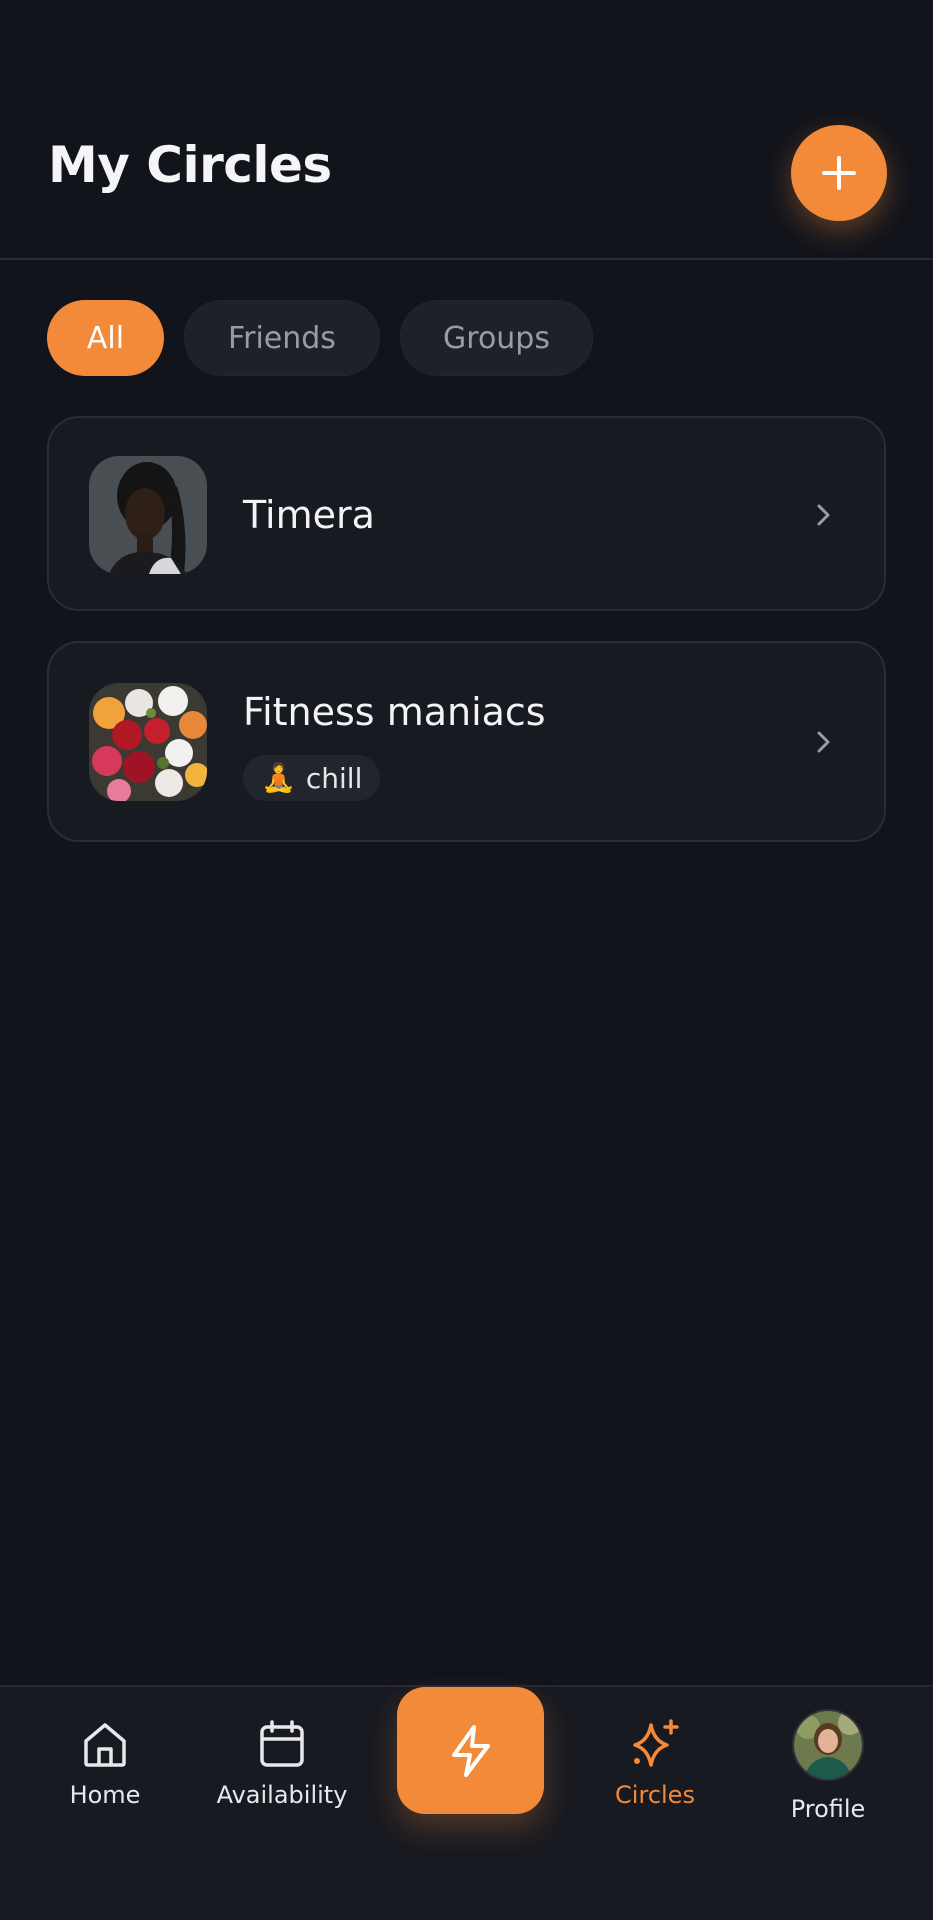  I want to click on mood-badge: 🧘 chill, so click(312, 778).